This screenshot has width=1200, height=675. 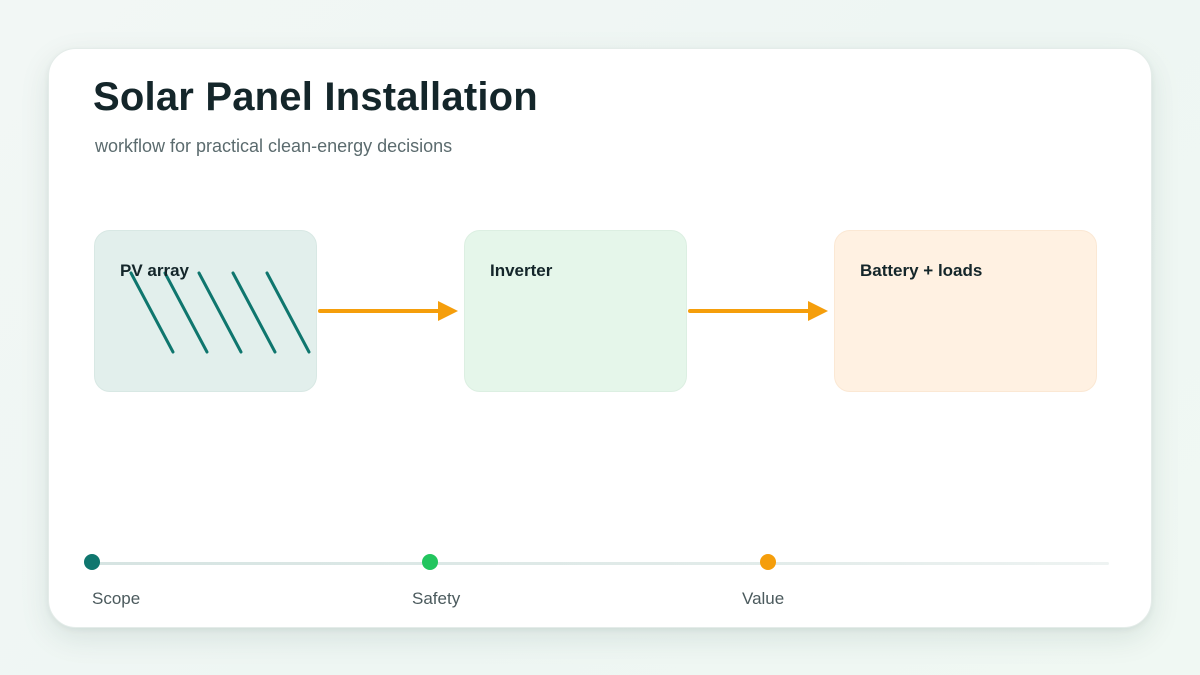 What do you see at coordinates (601, 563) in the screenshot?
I see `timeline-track` at bounding box center [601, 563].